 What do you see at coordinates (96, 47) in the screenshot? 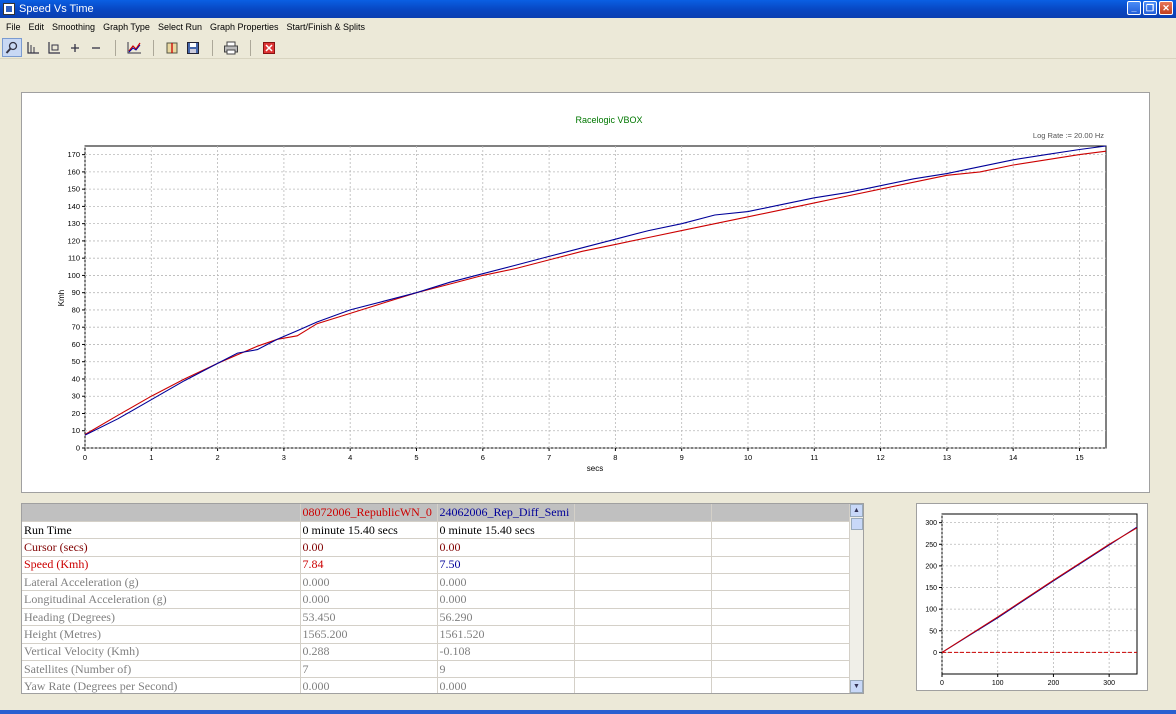
I see `minus-icon` at bounding box center [96, 47].